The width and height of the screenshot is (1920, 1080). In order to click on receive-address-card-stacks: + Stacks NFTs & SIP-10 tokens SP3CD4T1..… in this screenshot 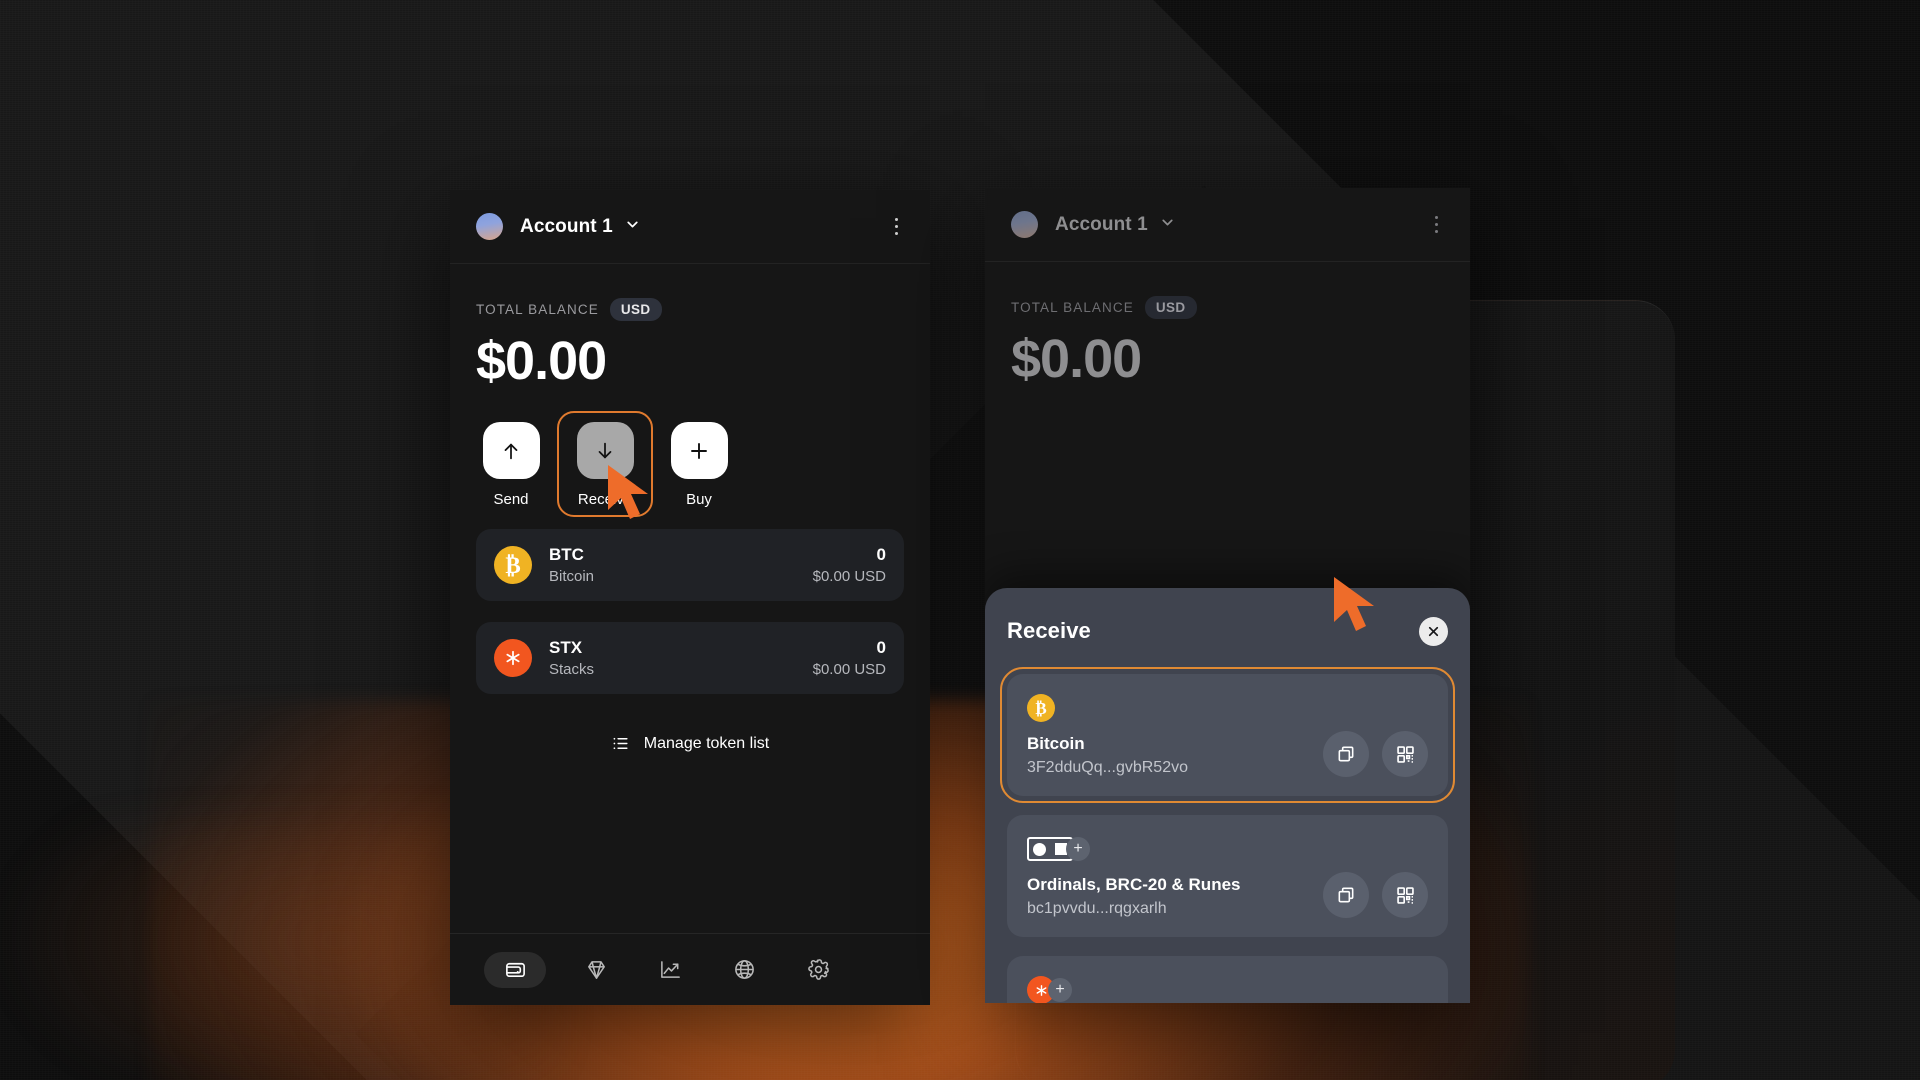, I will do `click(1227, 979)`.